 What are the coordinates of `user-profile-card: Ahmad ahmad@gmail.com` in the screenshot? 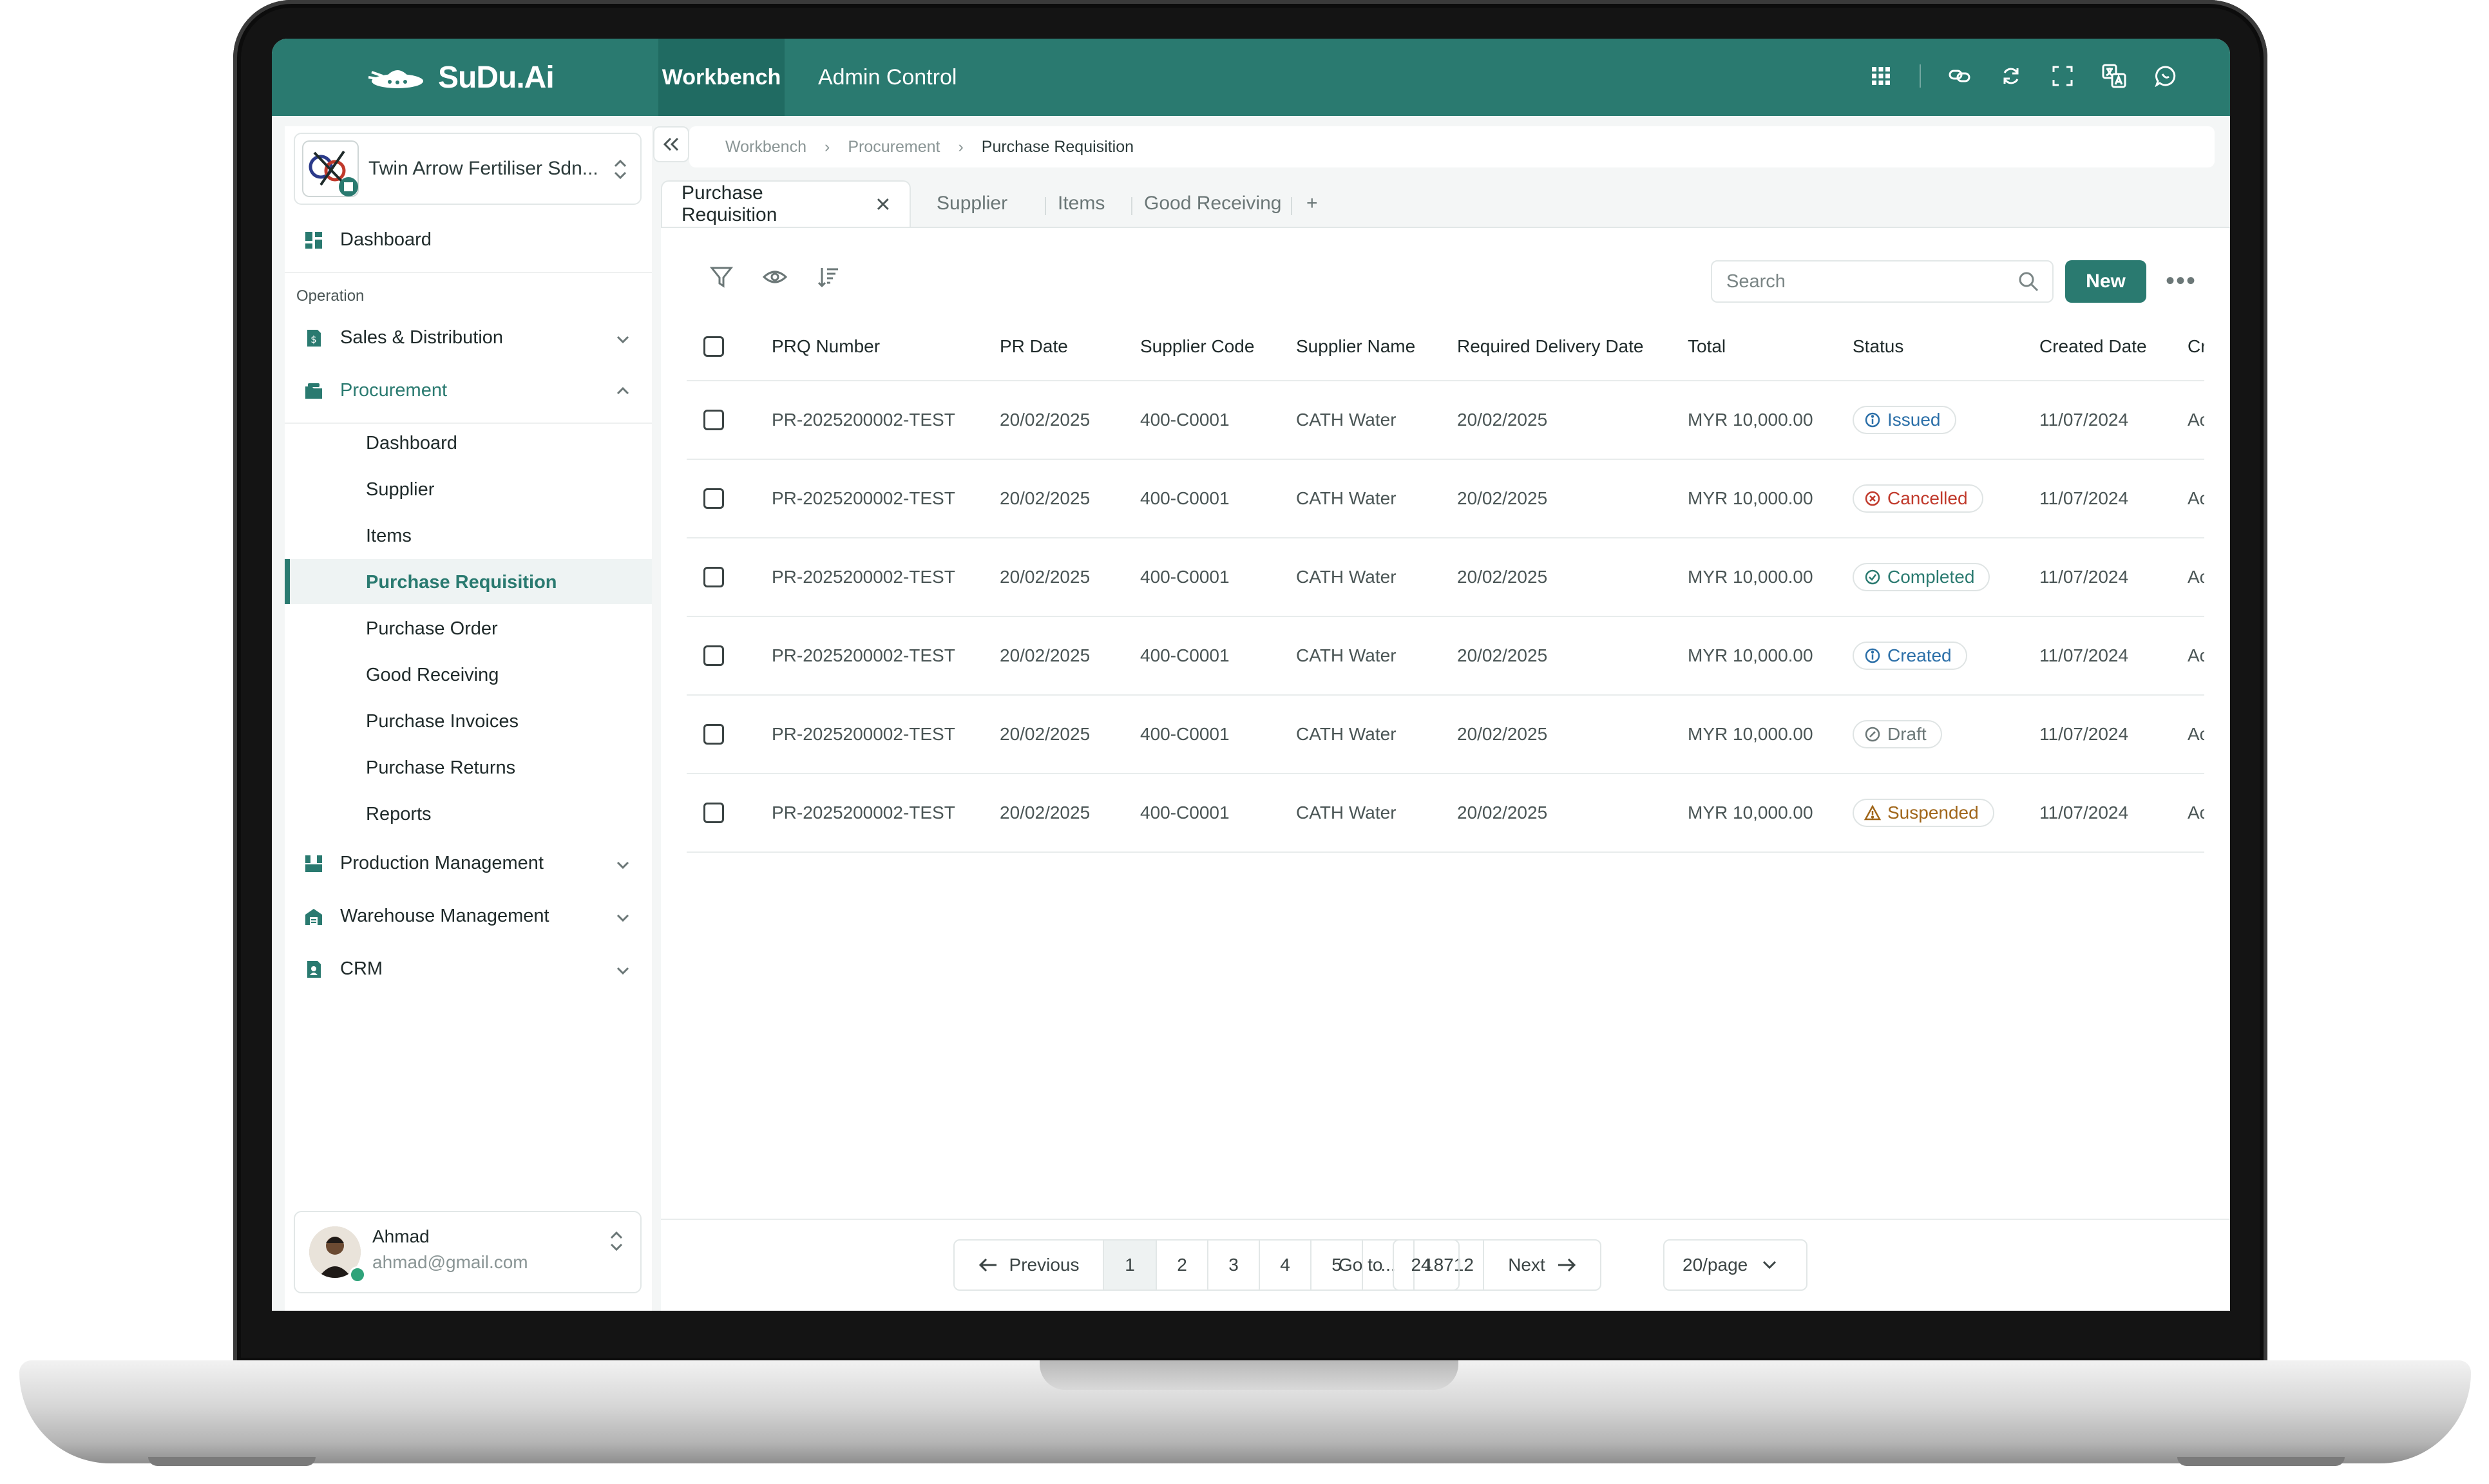 It's located at (468, 1252).